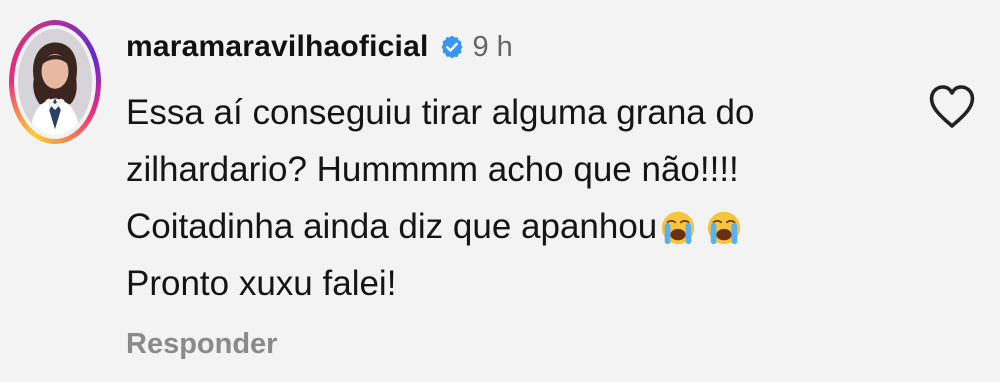  Describe the element at coordinates (432, 169) in the screenshot. I see `comment-line-2: zilhardario? Hummmm acho que não!!!!` at that location.